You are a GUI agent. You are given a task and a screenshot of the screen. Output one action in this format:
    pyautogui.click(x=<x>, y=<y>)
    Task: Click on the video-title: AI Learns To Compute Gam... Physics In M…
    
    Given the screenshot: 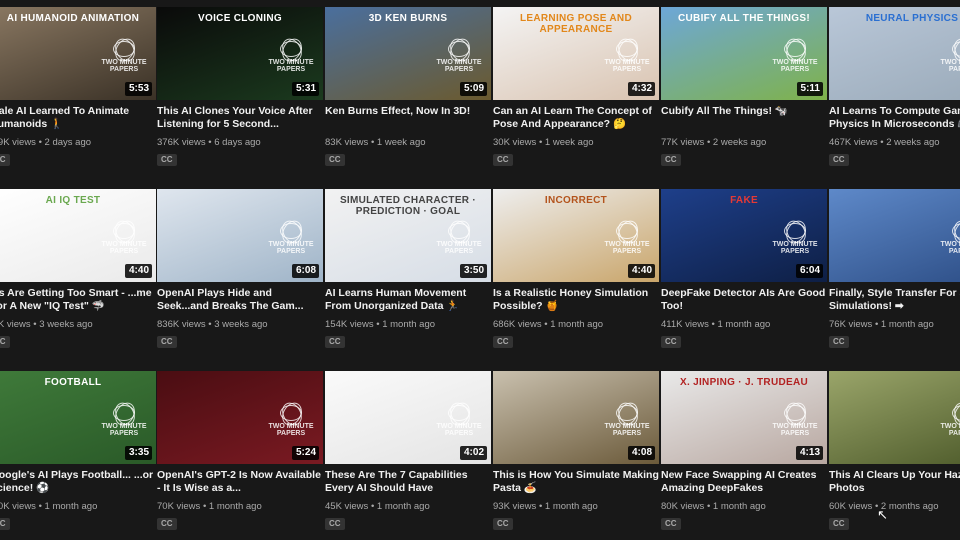 What is the action you would take?
    pyautogui.click(x=894, y=118)
    